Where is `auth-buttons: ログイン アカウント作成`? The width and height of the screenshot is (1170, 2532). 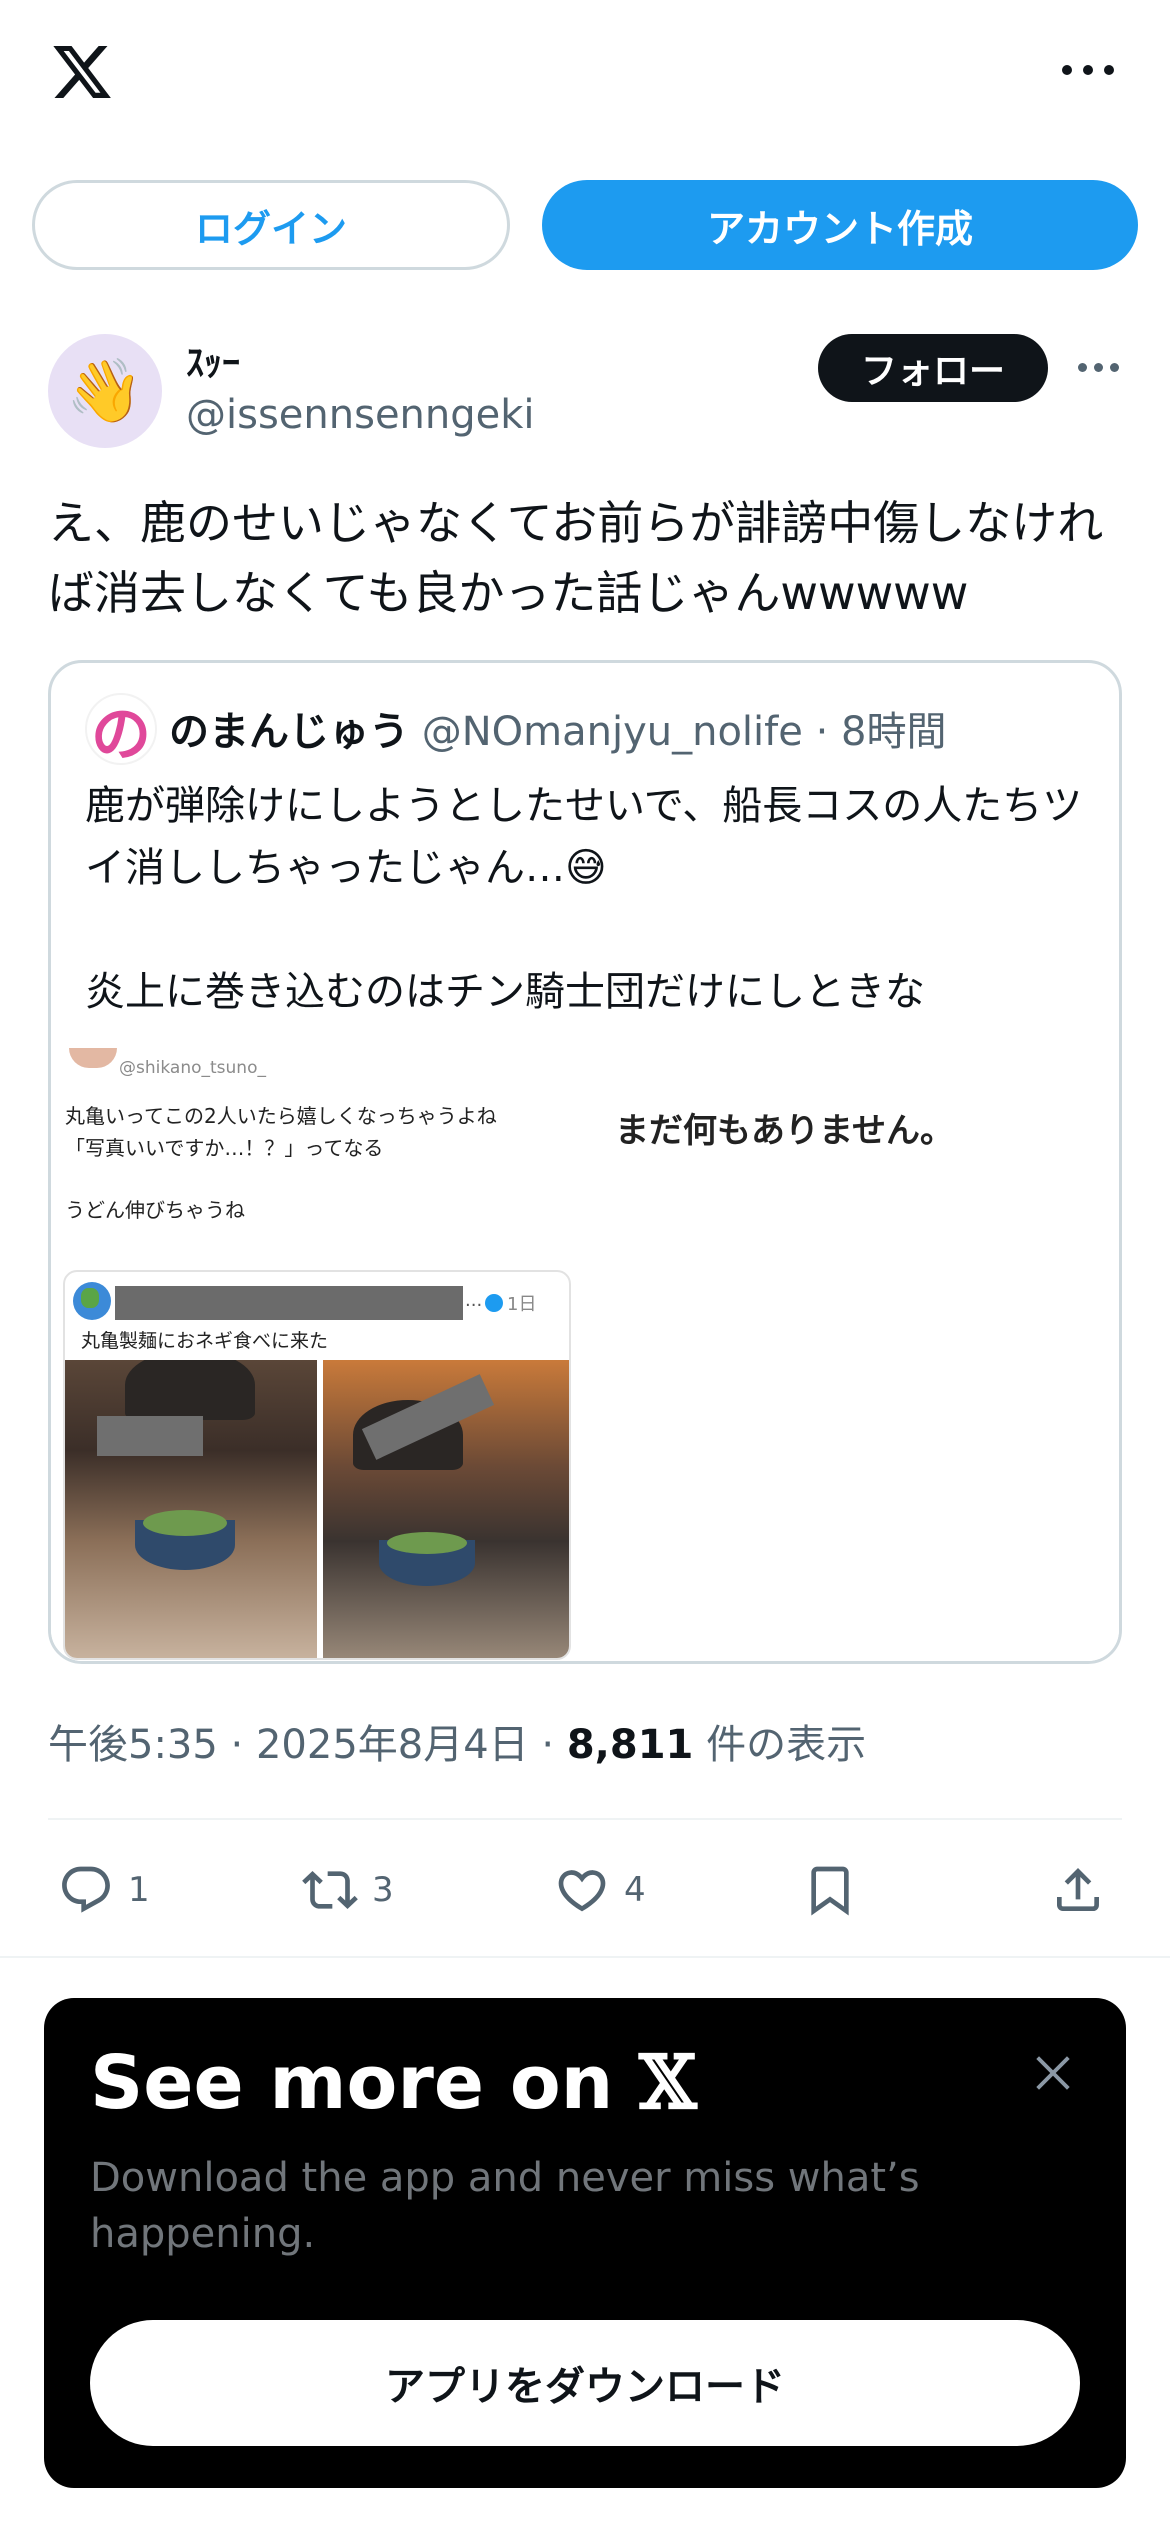
auth-buttons: ログイン アカウント作成 is located at coordinates (585, 225).